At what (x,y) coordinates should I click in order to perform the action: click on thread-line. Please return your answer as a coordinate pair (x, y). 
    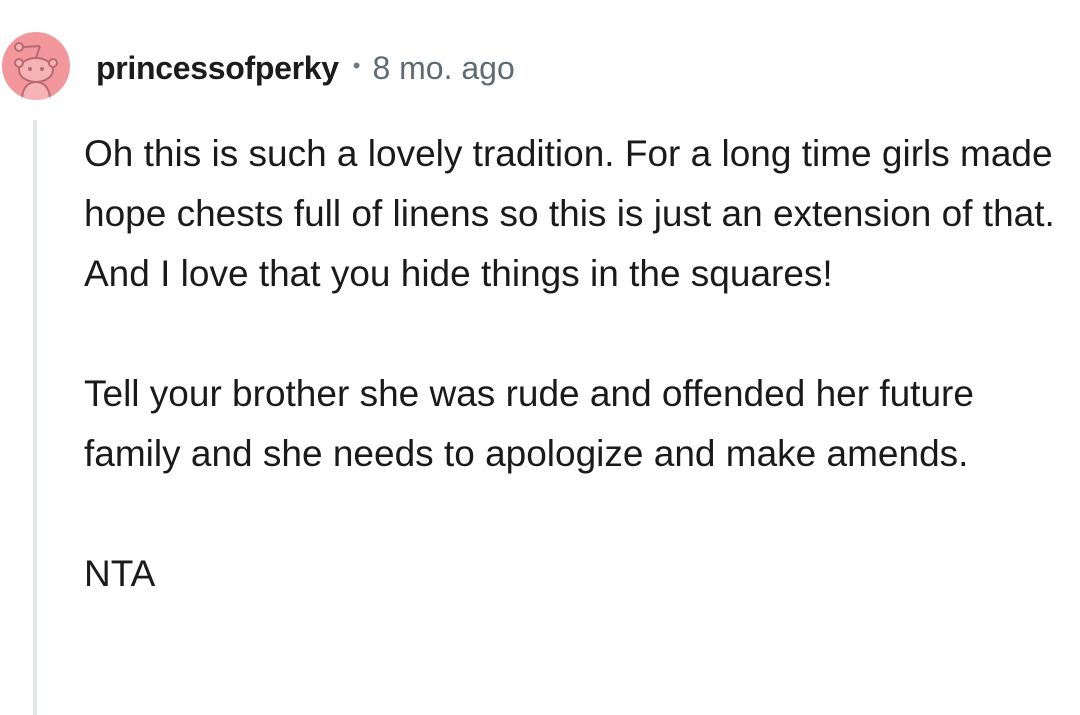
    Looking at the image, I should click on (35, 417).